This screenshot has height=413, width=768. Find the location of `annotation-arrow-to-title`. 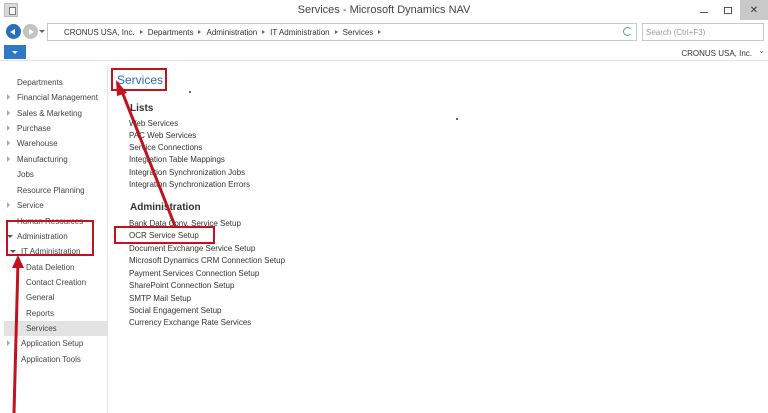

annotation-arrow-to-title is located at coordinates (148, 157).